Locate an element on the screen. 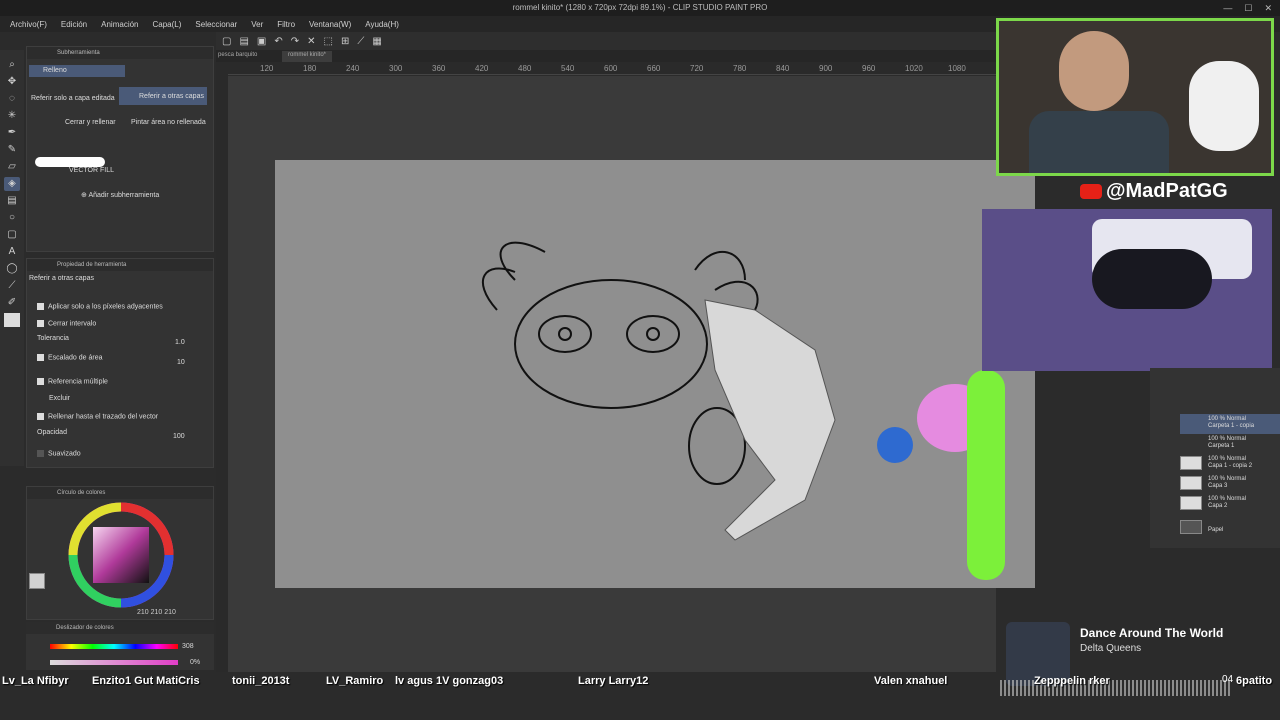  multi-ref-checkbox is located at coordinates (40, 381).